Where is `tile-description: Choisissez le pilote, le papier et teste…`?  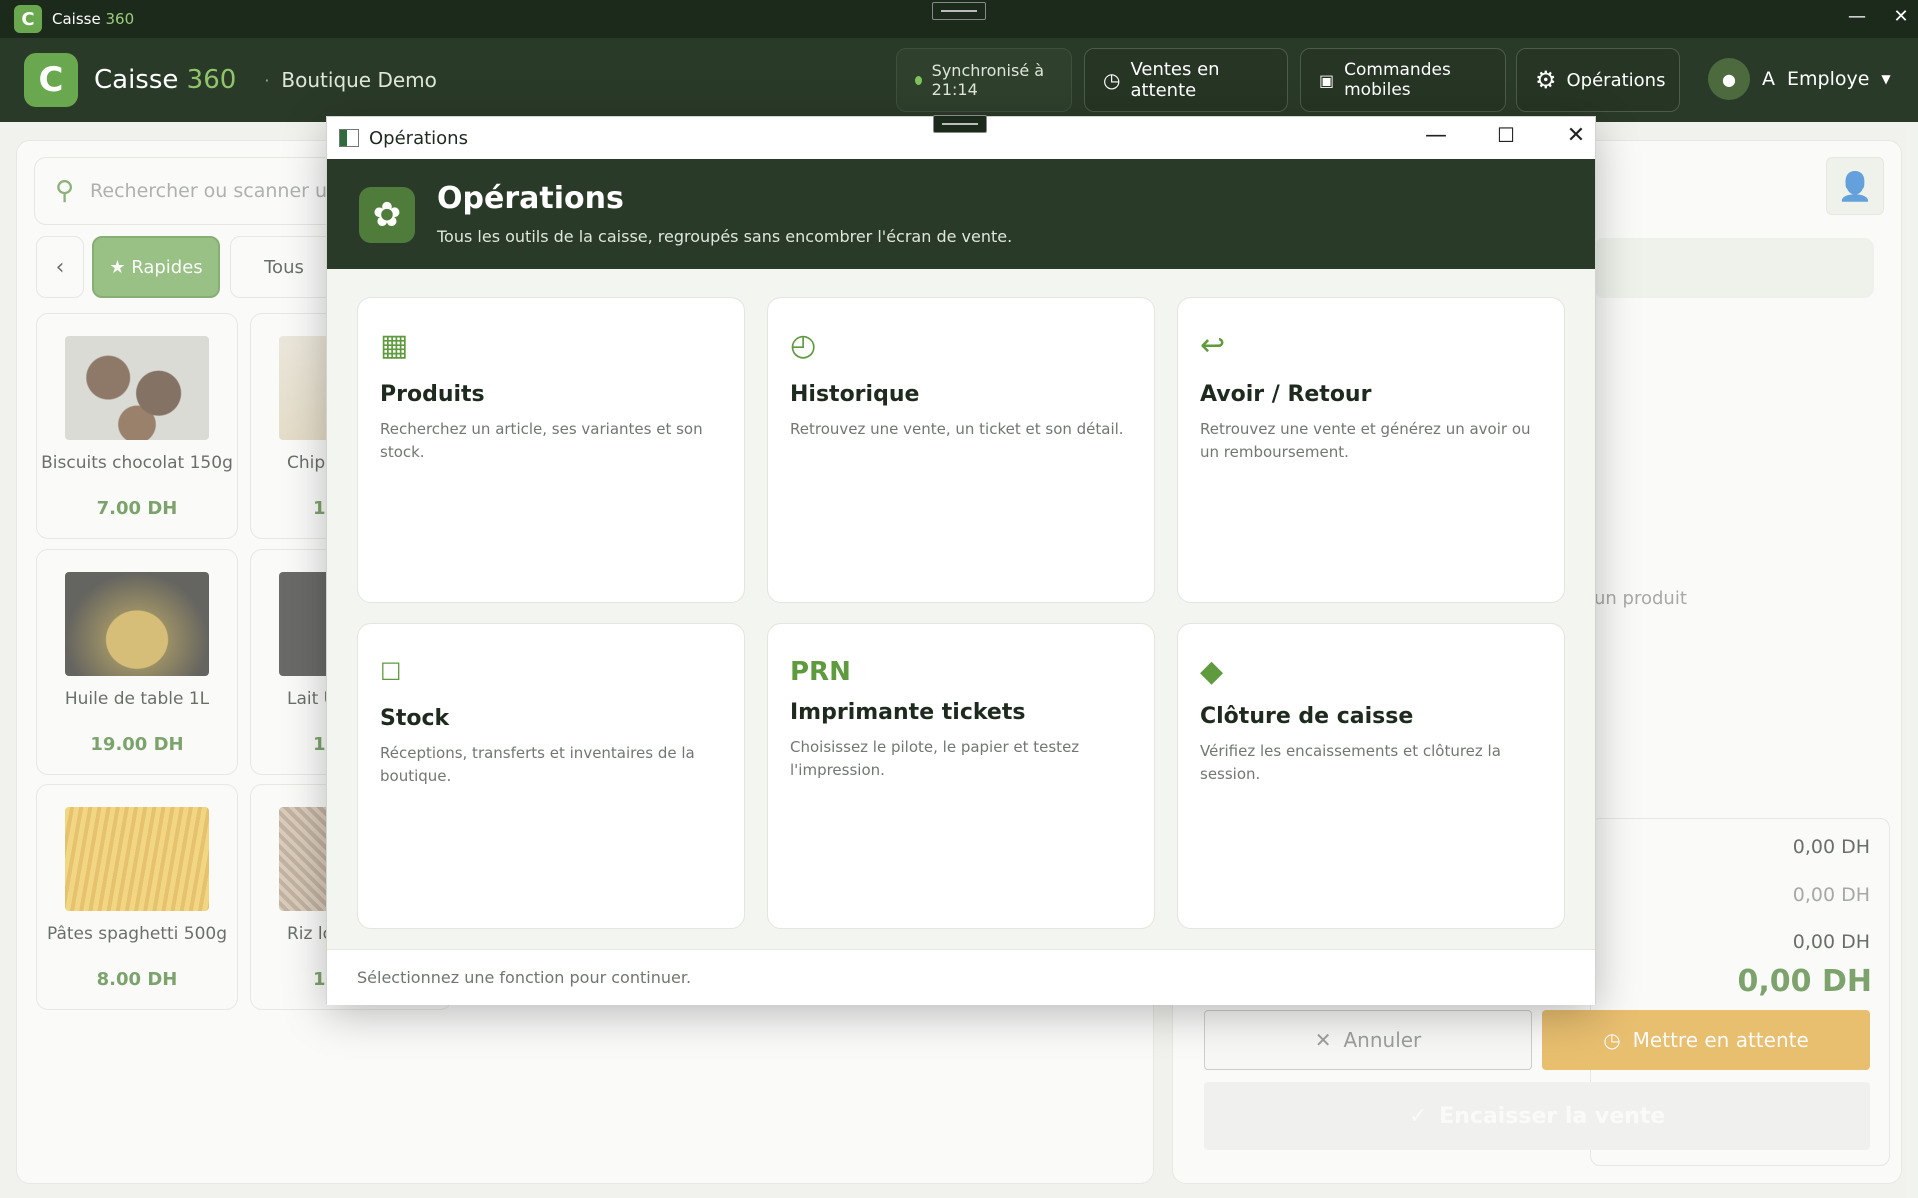 tile-description: Choisissez le pilote, le papier et teste… is located at coordinates (935, 758).